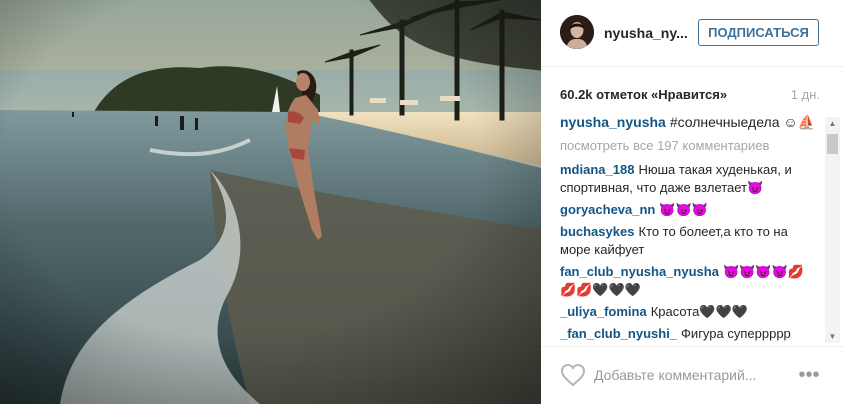  I want to click on avatar-image, so click(577, 32).